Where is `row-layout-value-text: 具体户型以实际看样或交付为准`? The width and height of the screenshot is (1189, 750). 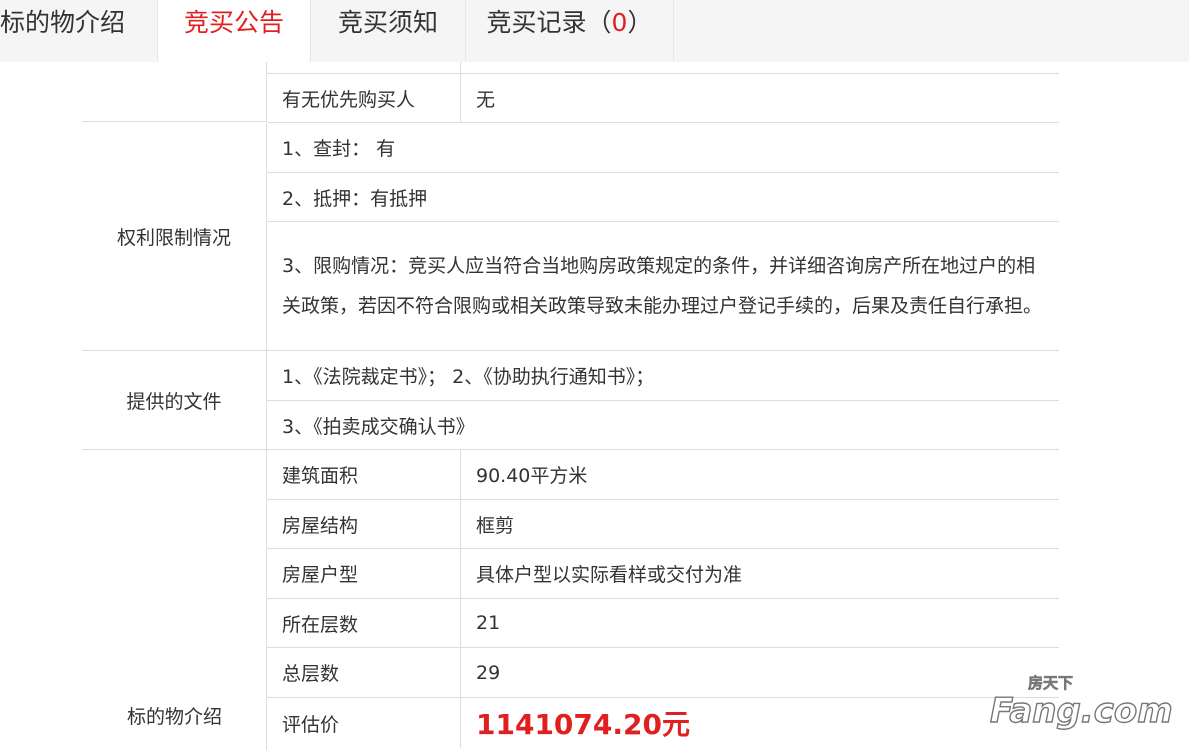
row-layout-value-text: 具体户型以实际看样或交付为准 is located at coordinates (609, 575).